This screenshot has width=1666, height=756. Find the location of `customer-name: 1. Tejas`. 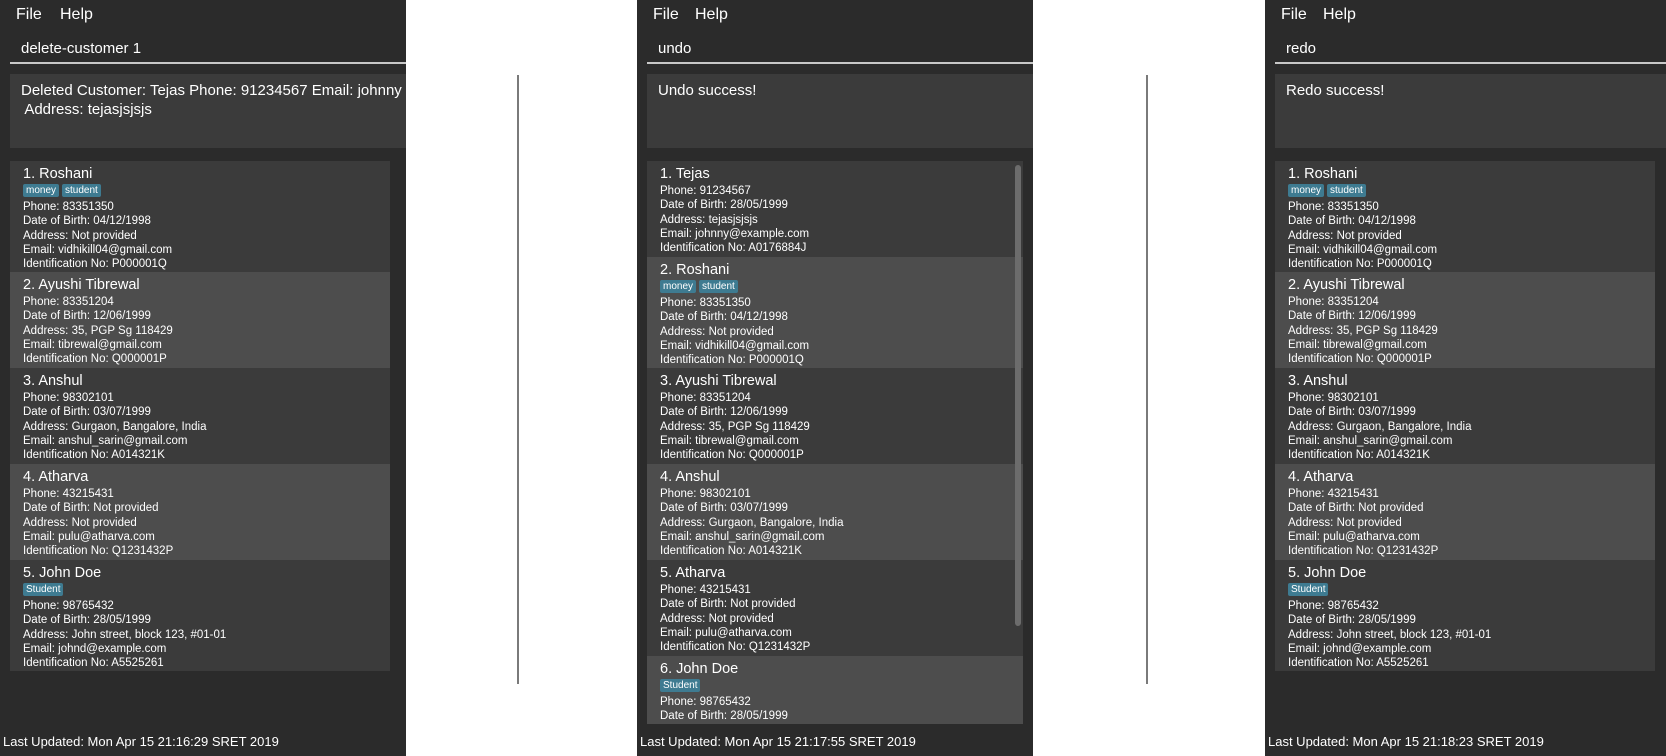

customer-name: 1. Tejas is located at coordinates (685, 174).